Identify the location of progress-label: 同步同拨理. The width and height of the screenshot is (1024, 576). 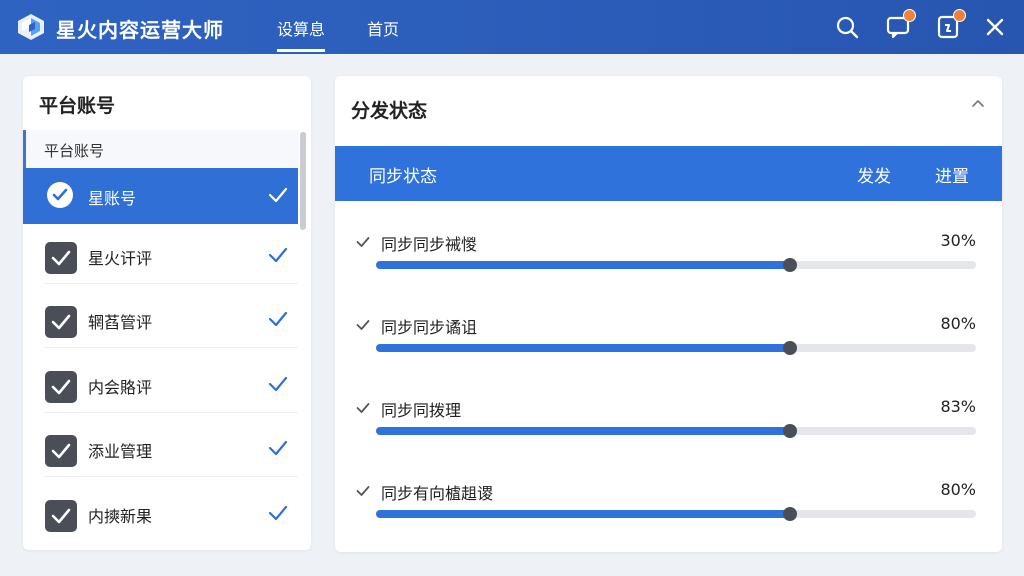
(421, 410).